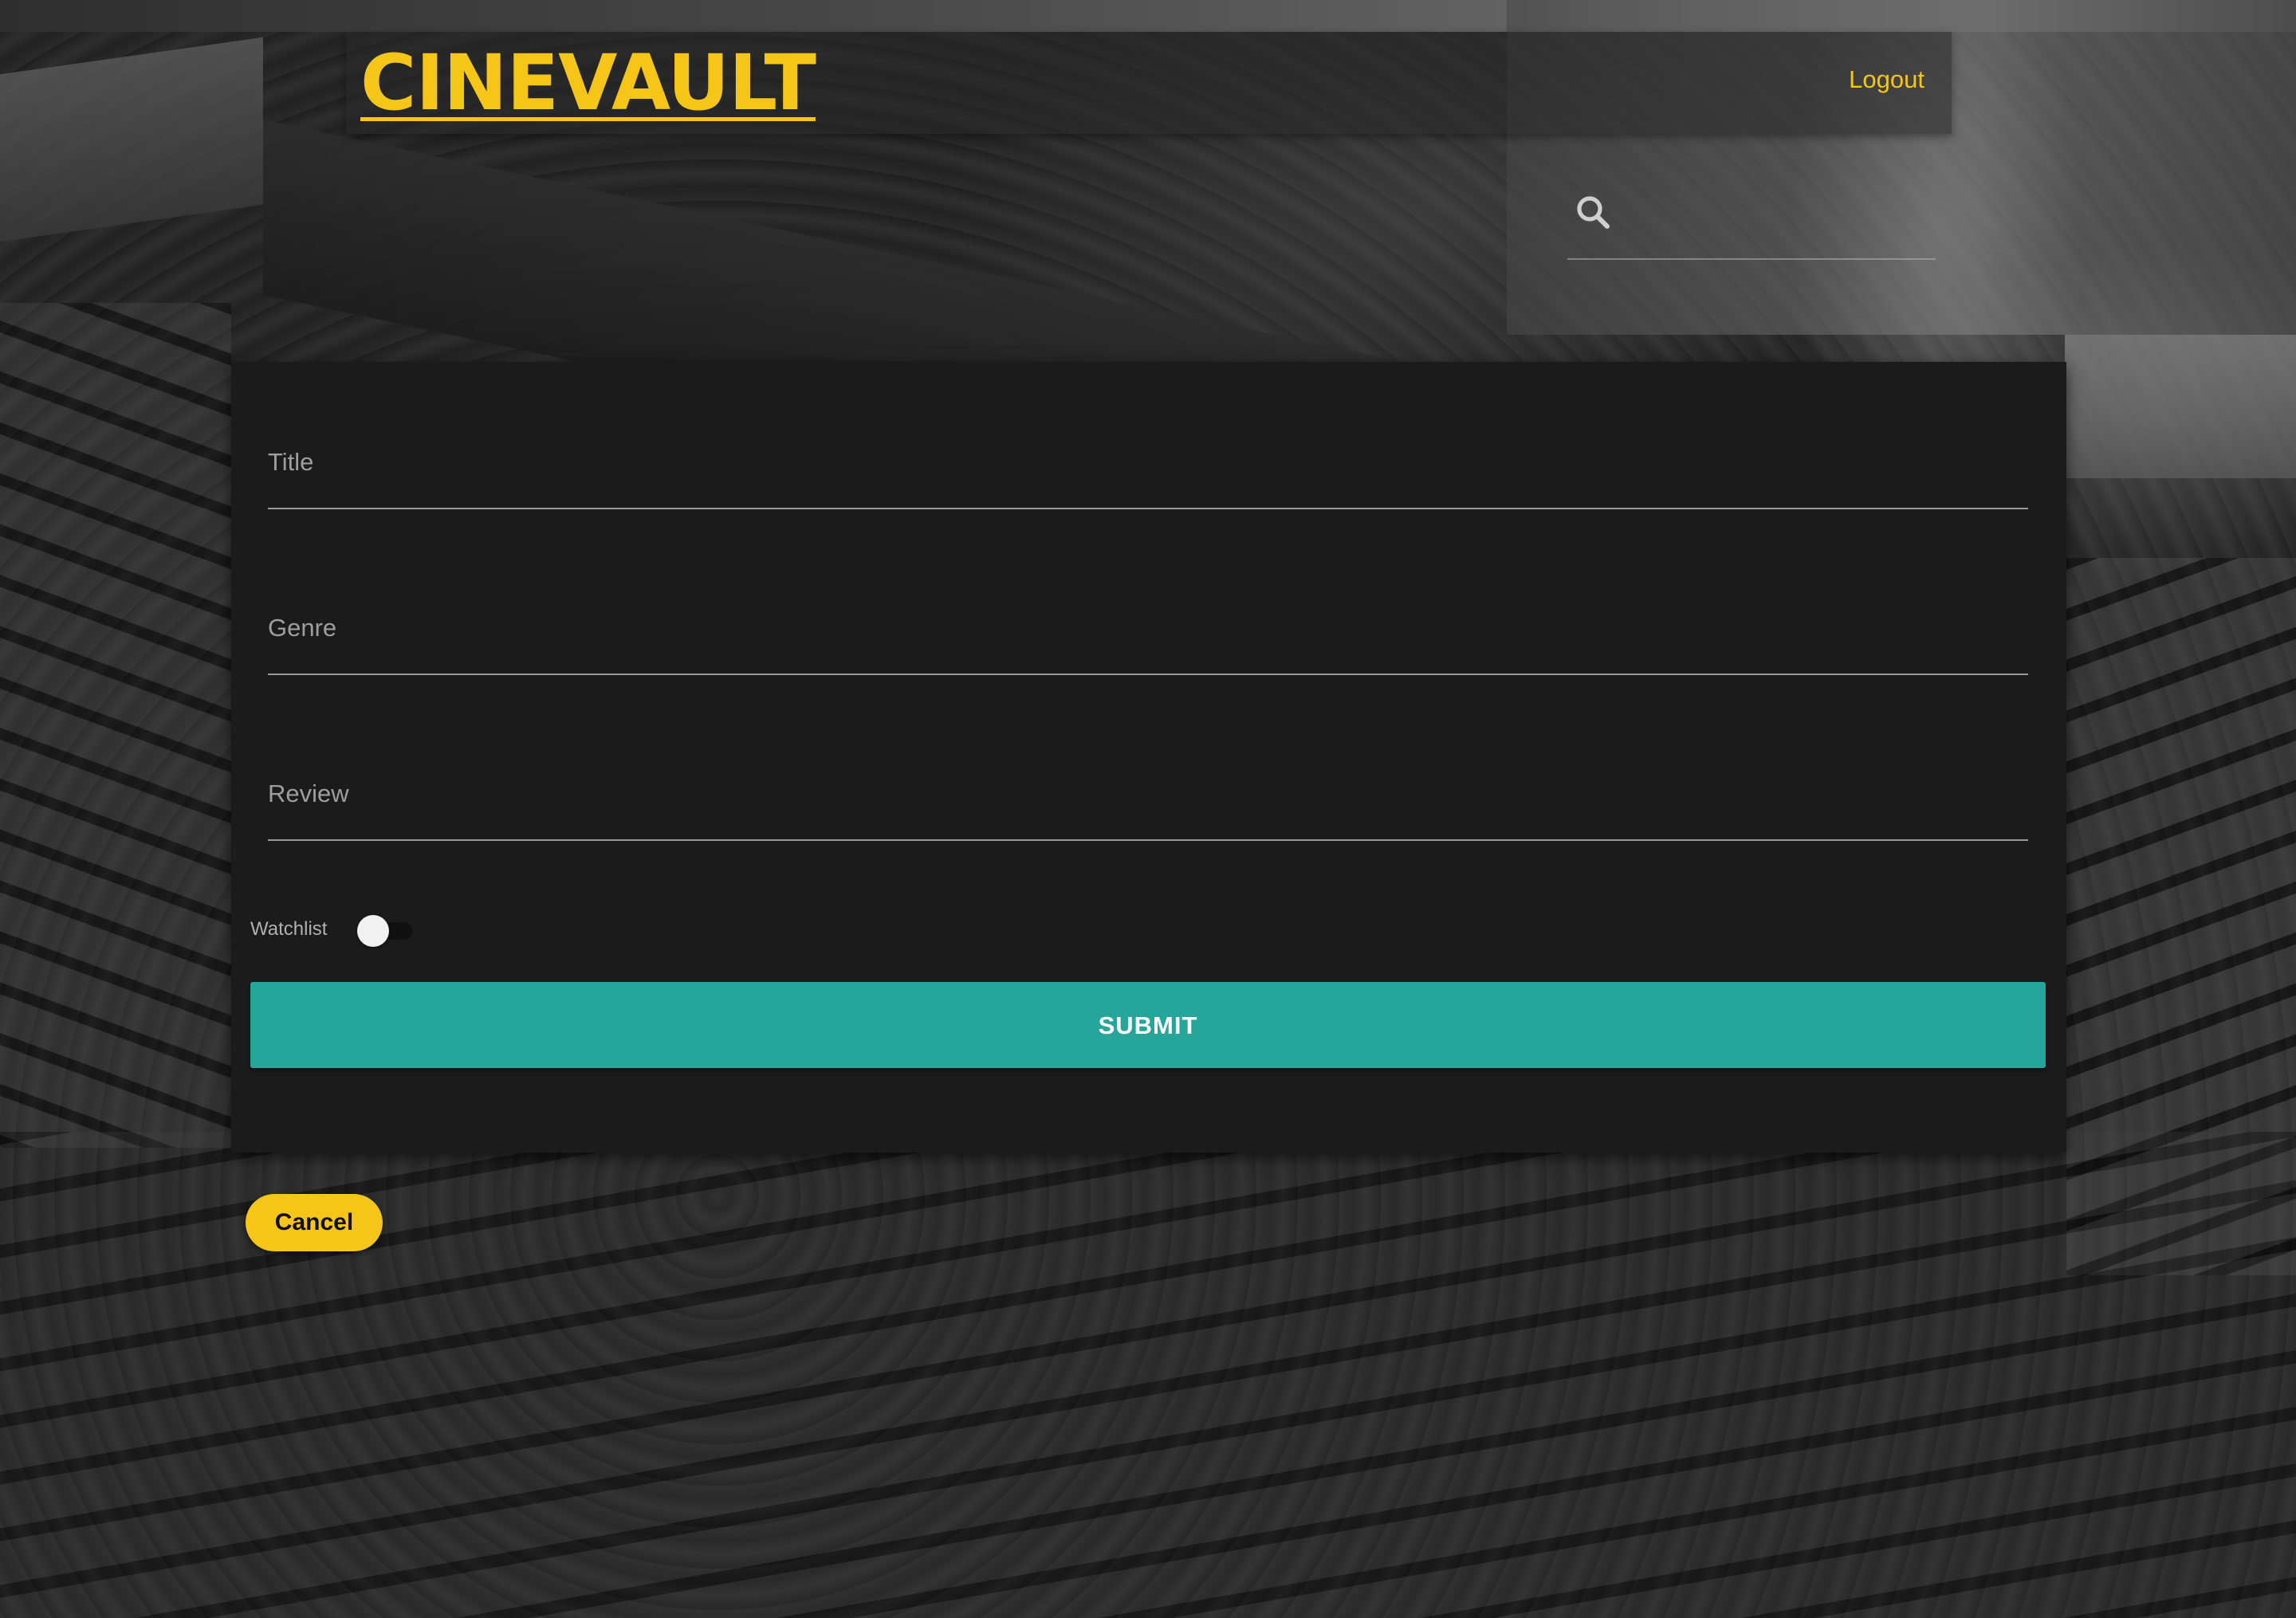 The height and width of the screenshot is (1618, 2296). I want to click on watchlist-row: Watchlist, so click(409, 924).